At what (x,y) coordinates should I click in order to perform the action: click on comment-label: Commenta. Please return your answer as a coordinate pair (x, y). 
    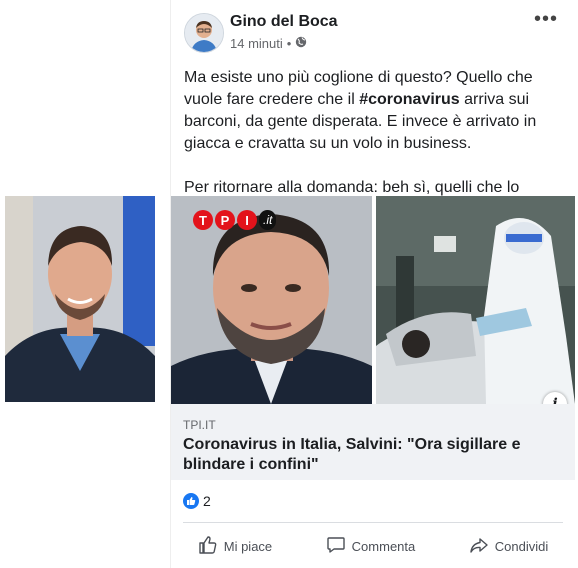
    Looking at the image, I should click on (383, 546).